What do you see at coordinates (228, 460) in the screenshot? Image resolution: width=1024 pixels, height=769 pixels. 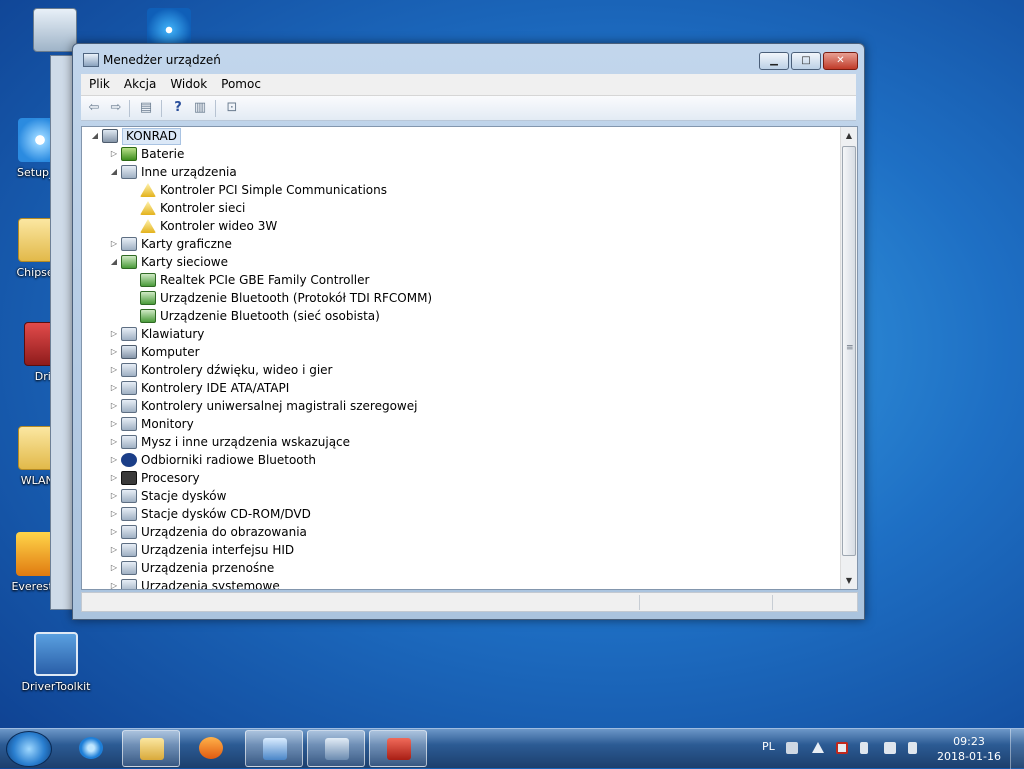 I see `tree-item-label: Odbiorniki radiowe Bluetooth` at bounding box center [228, 460].